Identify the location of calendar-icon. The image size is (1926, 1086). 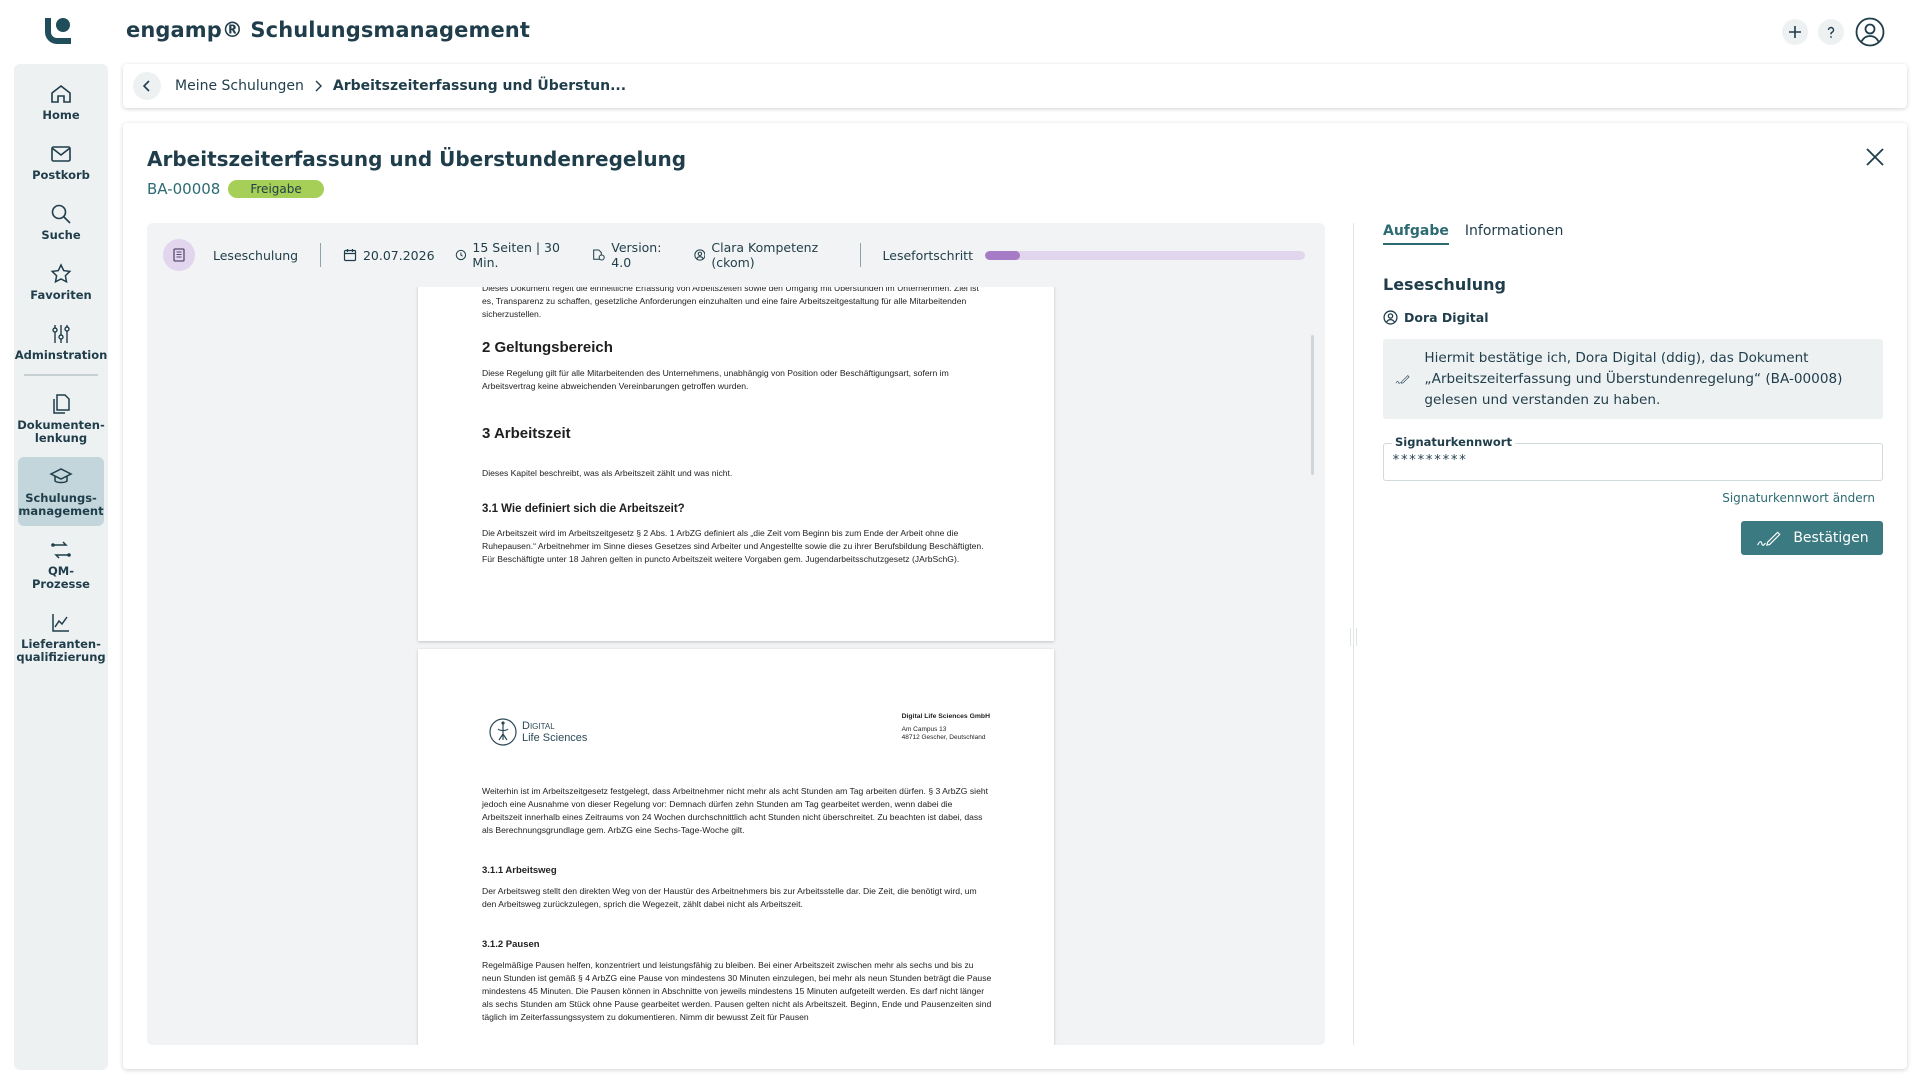
(350, 255).